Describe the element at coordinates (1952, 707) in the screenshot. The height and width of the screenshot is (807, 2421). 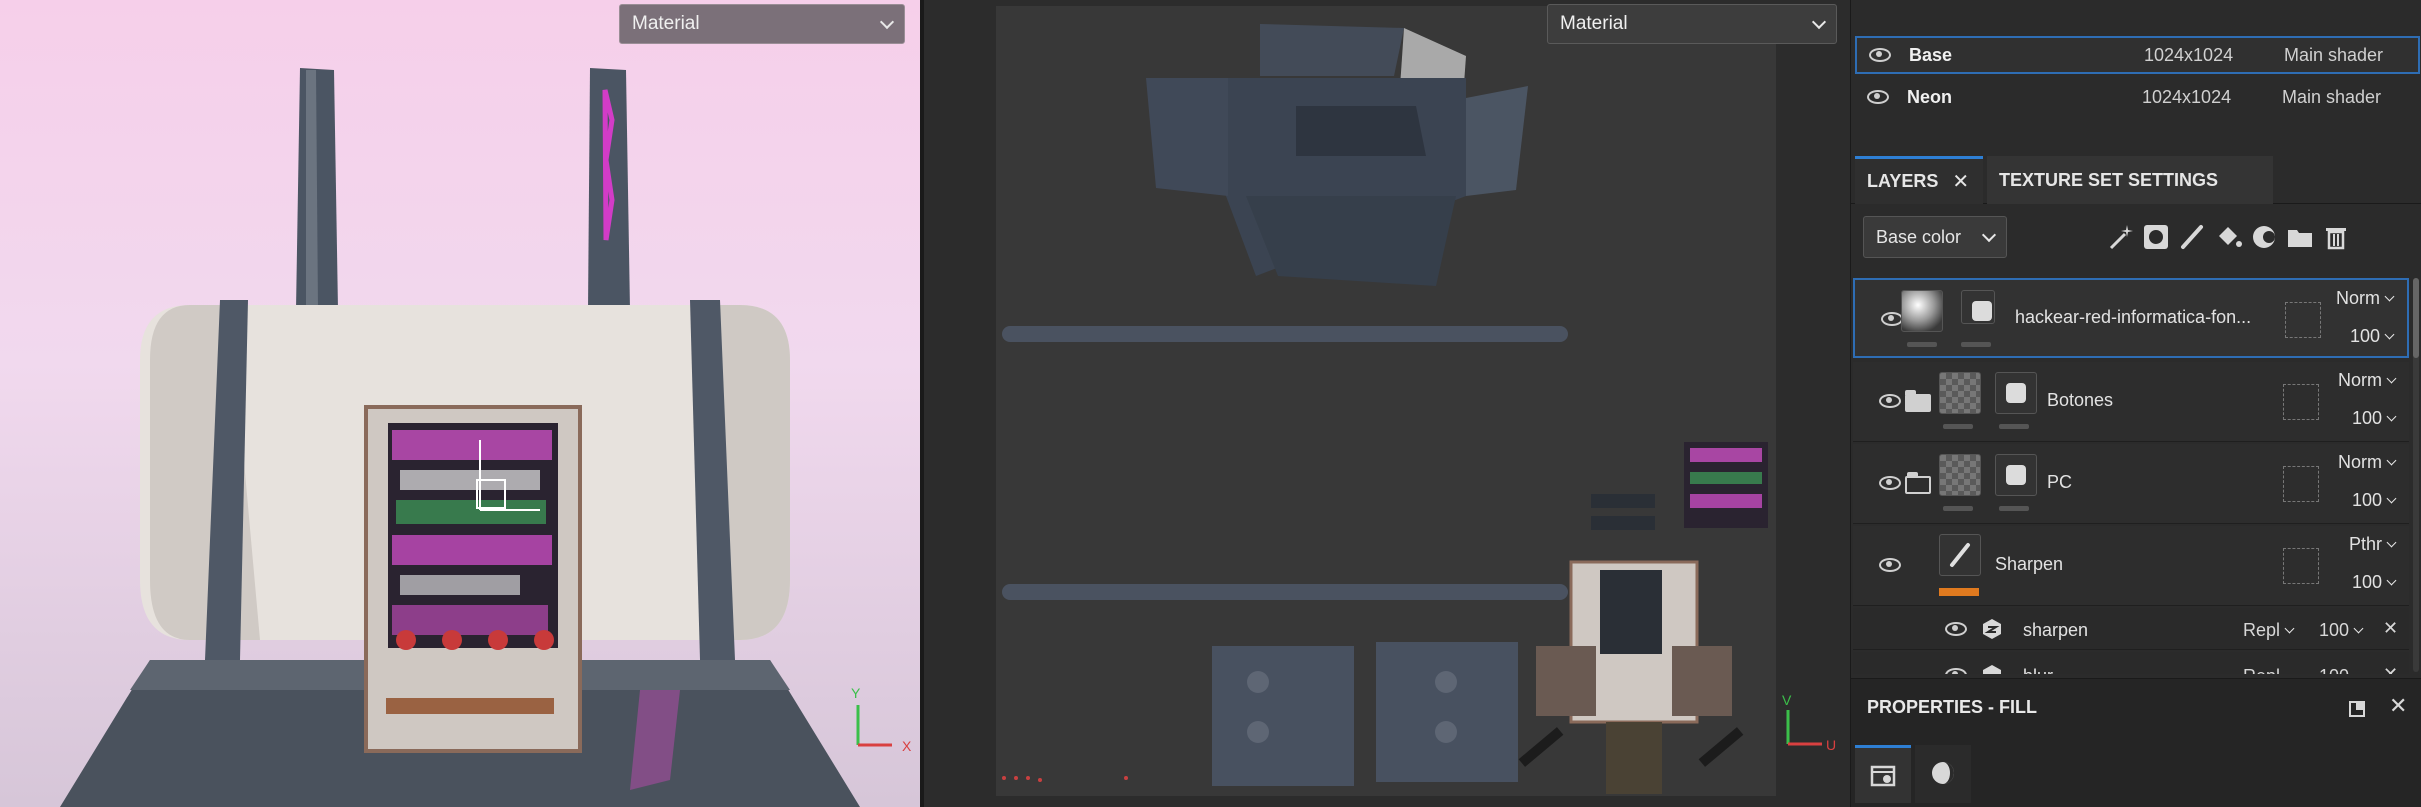
I see `properties-title: PROPERTIES - FILL` at that location.